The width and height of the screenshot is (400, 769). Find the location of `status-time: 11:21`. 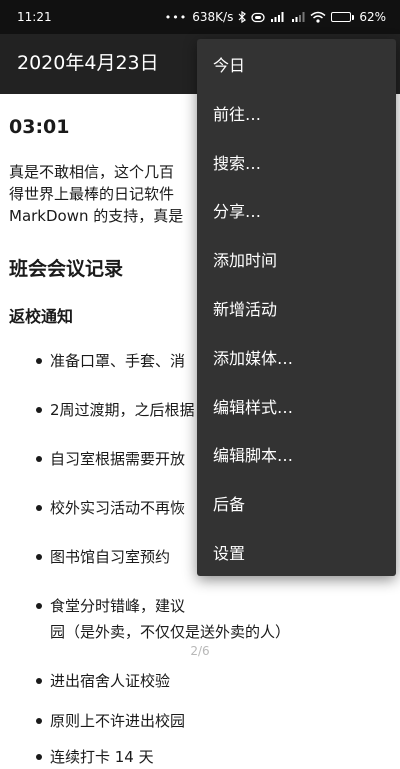

status-time: 11:21 is located at coordinates (34, 17).